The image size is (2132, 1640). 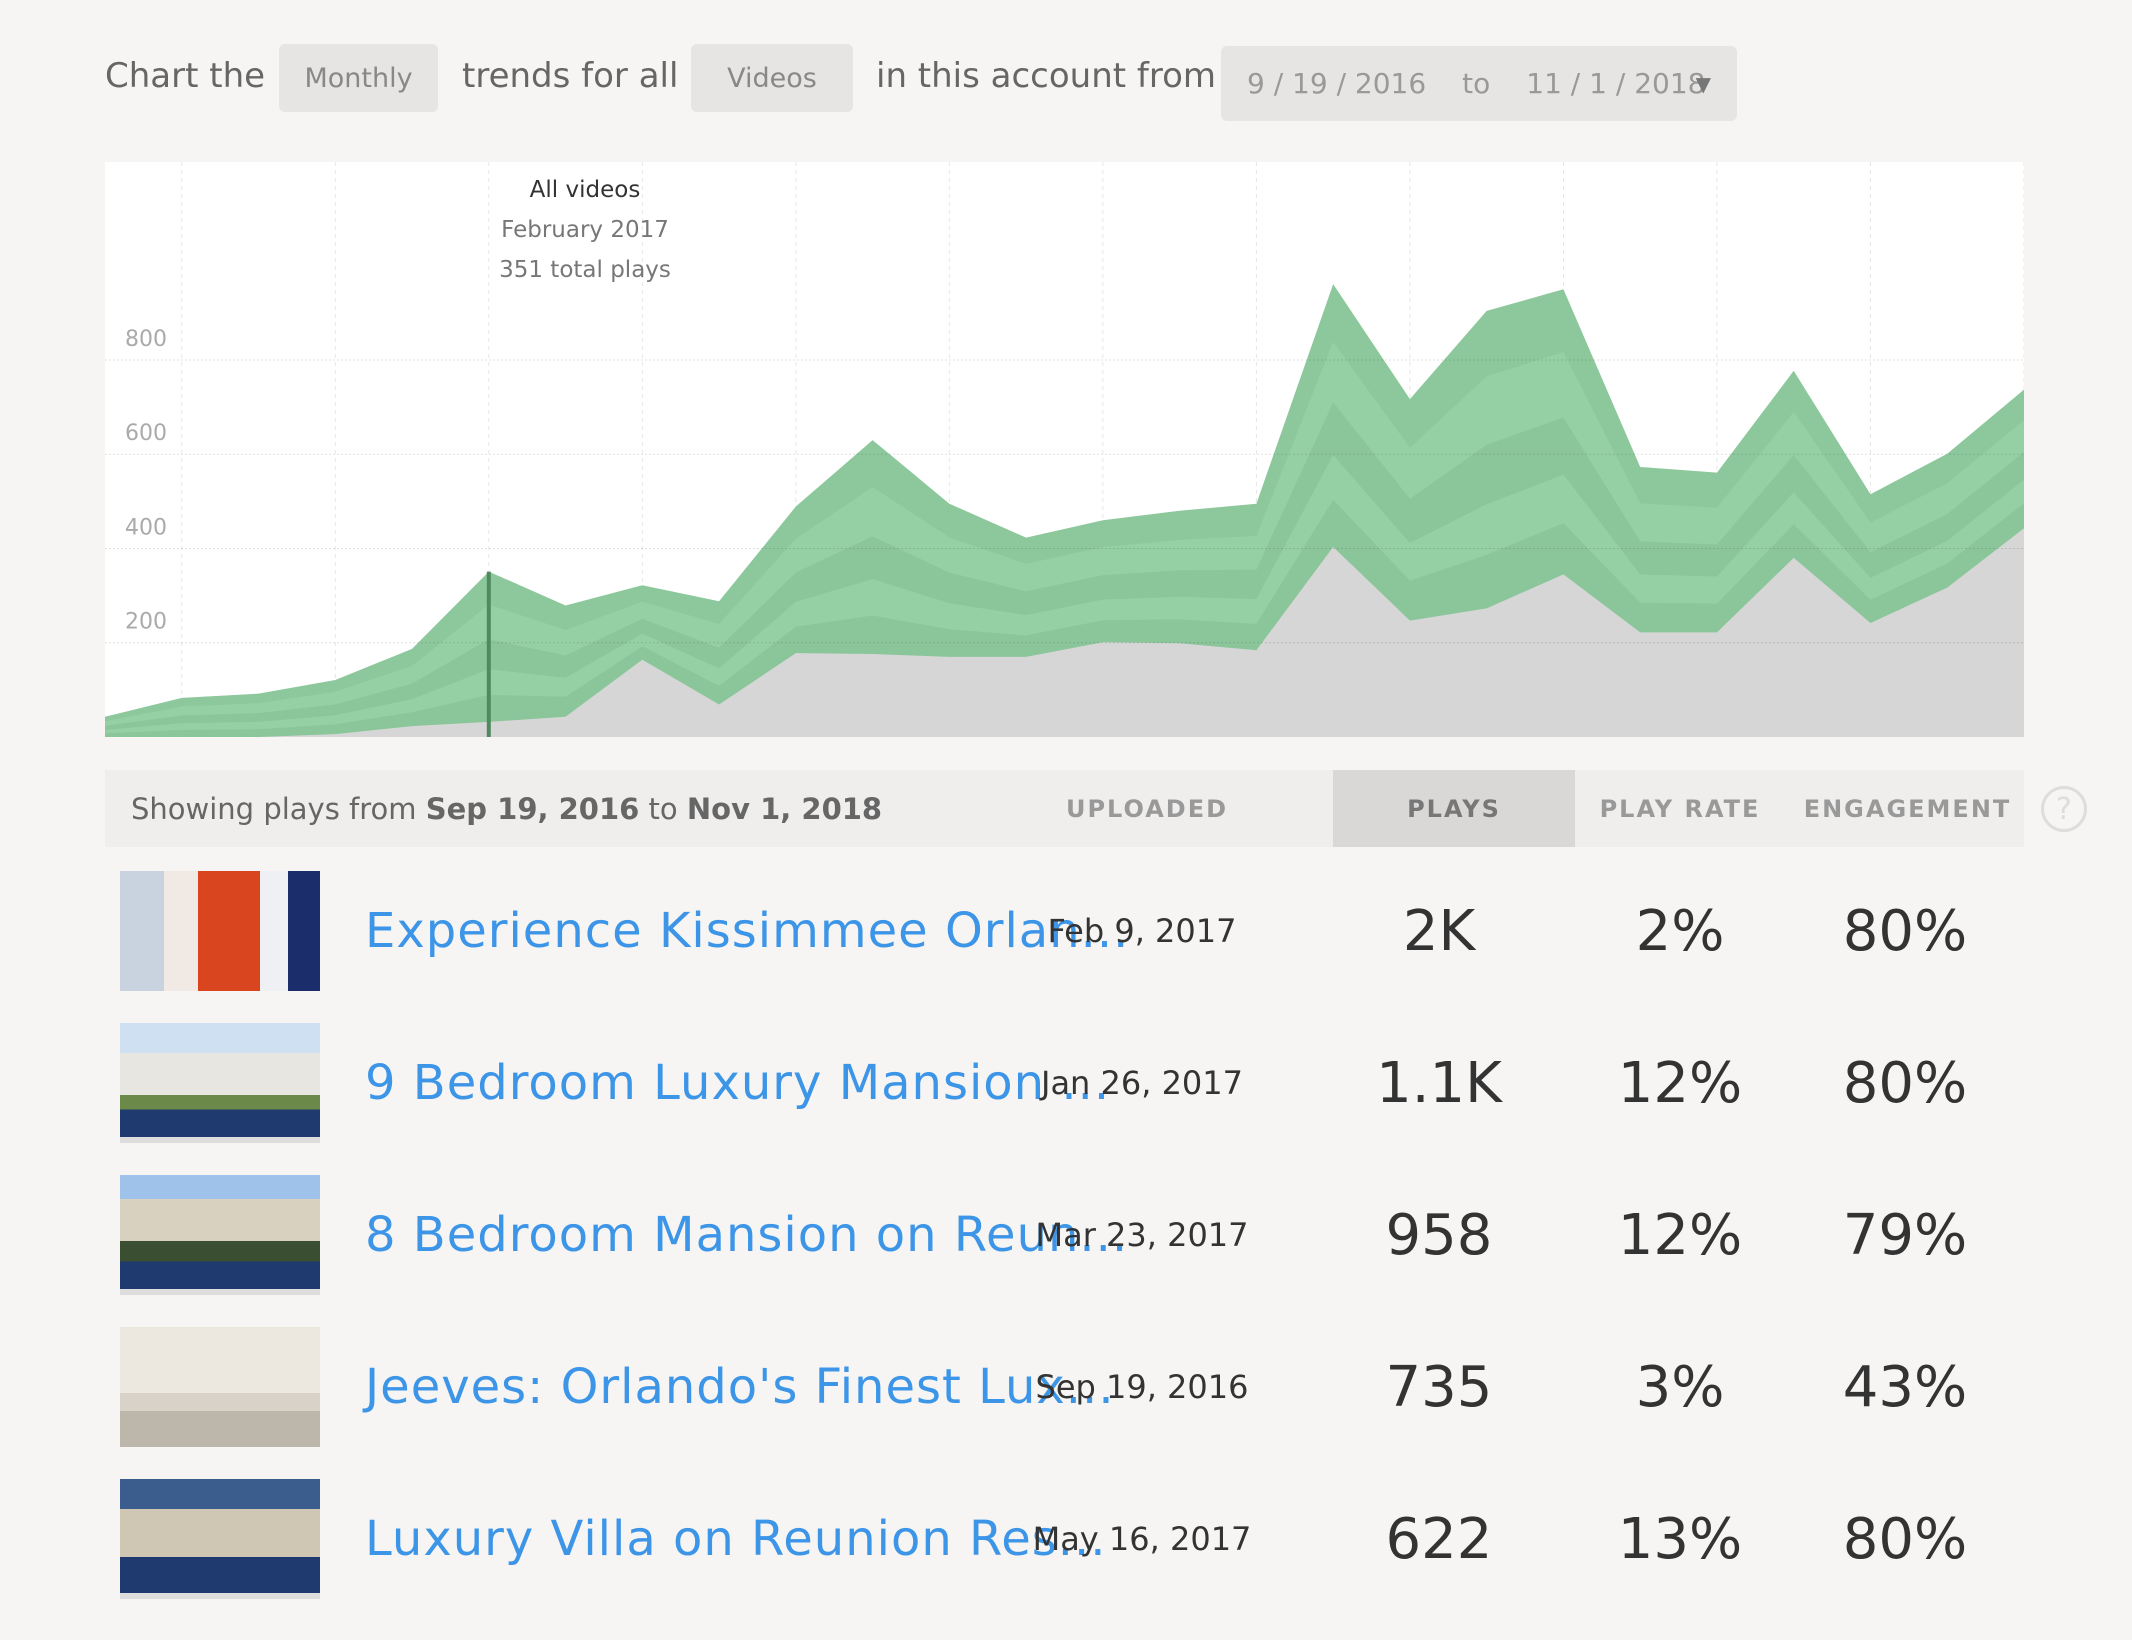 What do you see at coordinates (1336, 83) in the screenshot?
I see `date-from: 9 / 19 / 2016` at bounding box center [1336, 83].